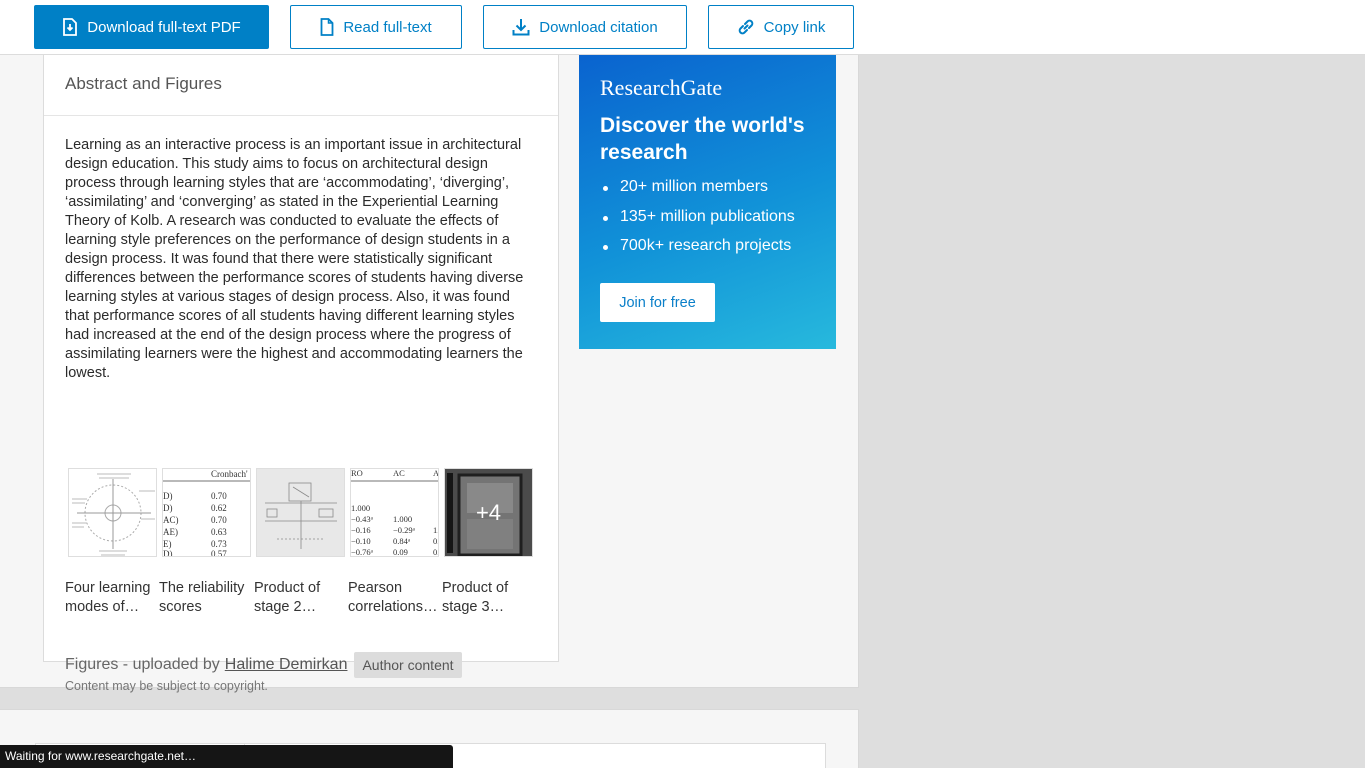 This screenshot has height=768, width=1365. I want to click on download-icon, so click(521, 27).